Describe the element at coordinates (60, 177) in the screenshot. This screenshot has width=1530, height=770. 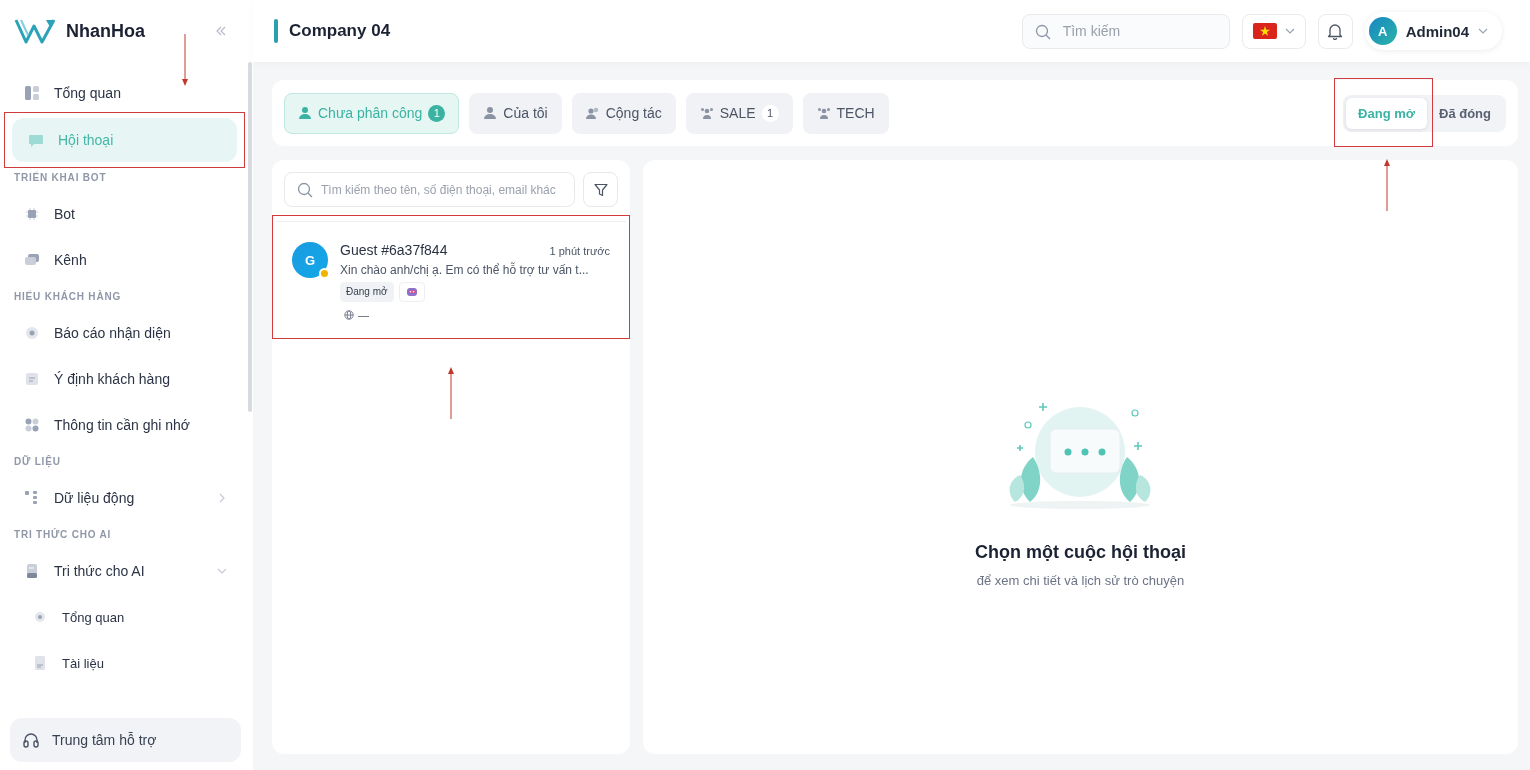
I see `section-heading: TRIỂN KHAI BOT` at that location.